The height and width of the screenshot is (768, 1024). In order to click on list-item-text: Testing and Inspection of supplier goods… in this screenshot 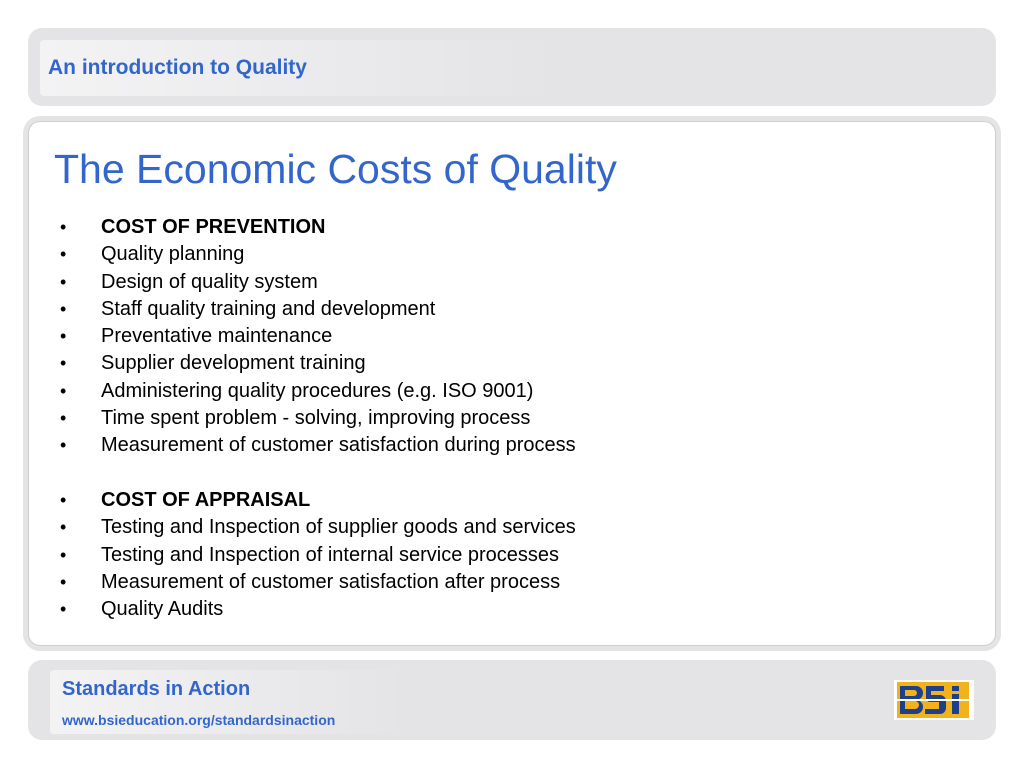, I will do `click(338, 527)`.